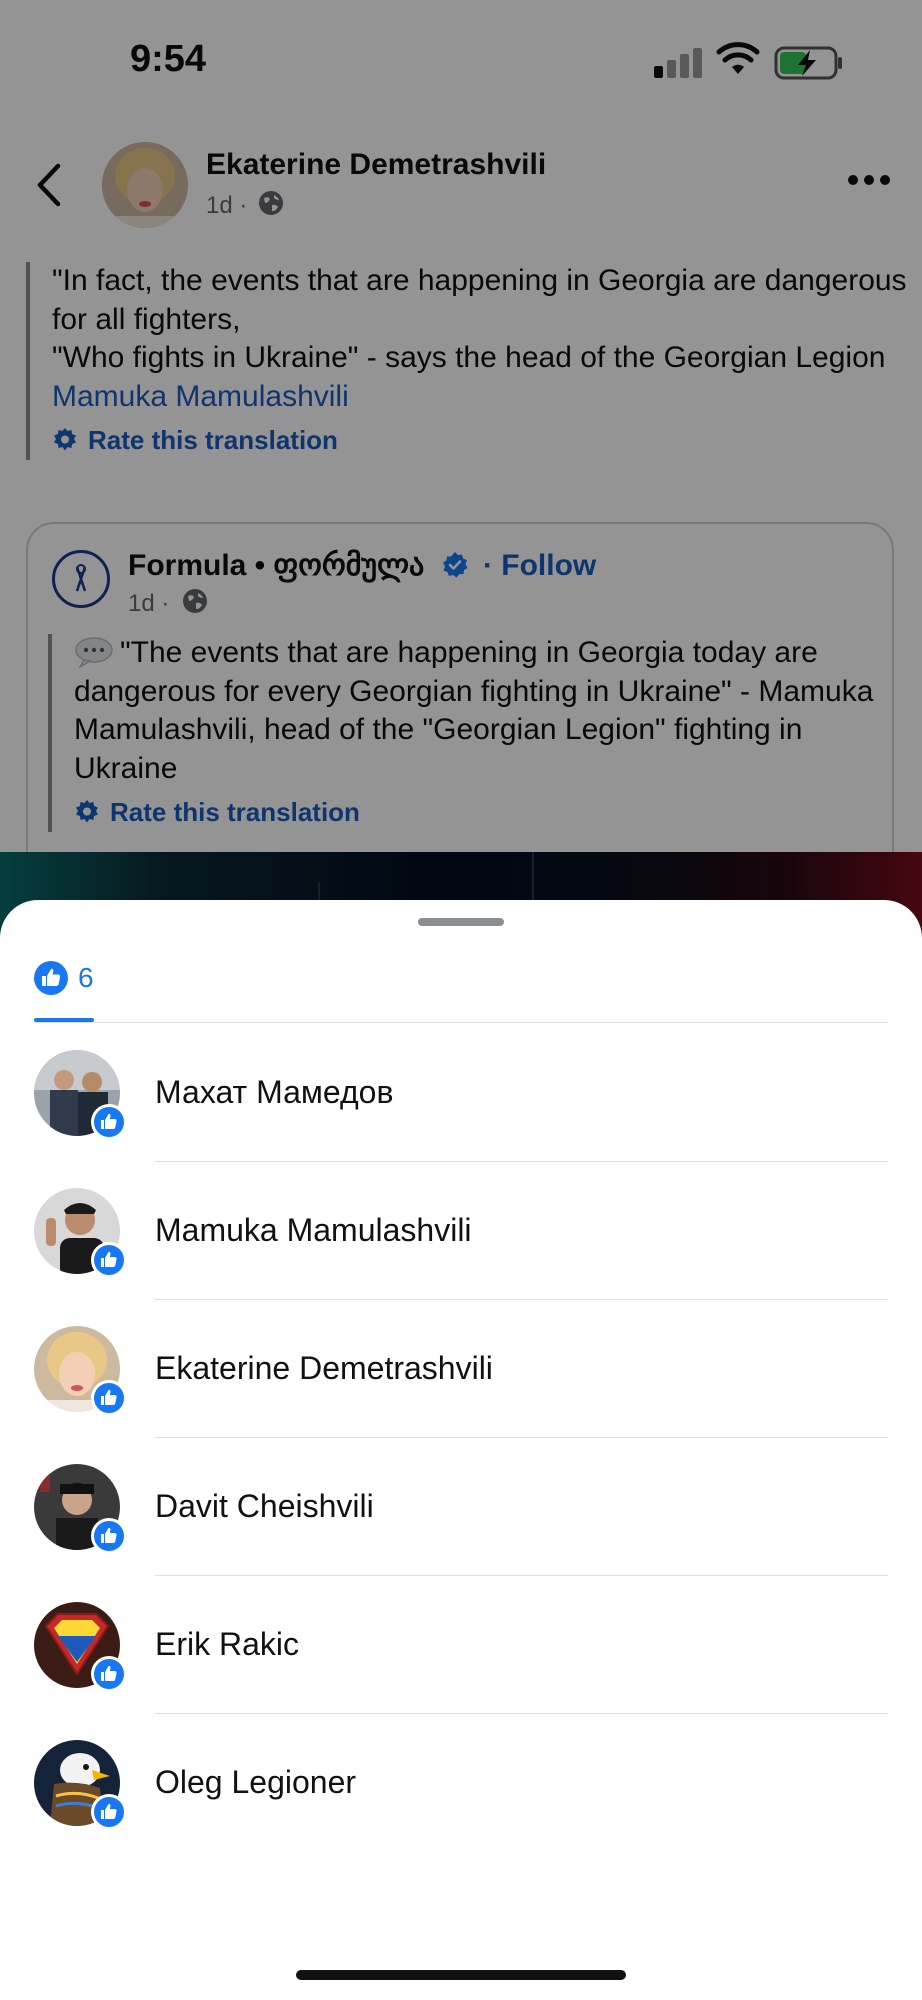  What do you see at coordinates (264, 1506) in the screenshot?
I see `person-name: Davit Cheishvili` at bounding box center [264, 1506].